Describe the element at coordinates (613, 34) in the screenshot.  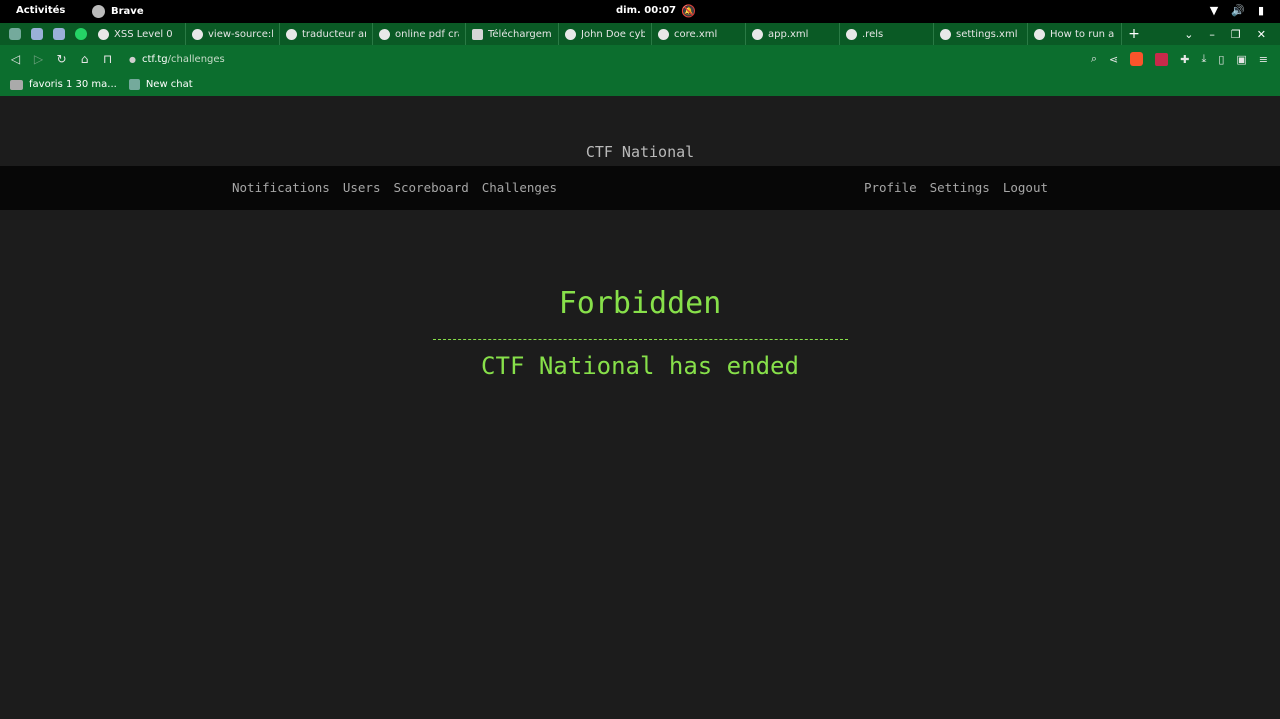
I see `tab-label: John Doe cybe` at that location.